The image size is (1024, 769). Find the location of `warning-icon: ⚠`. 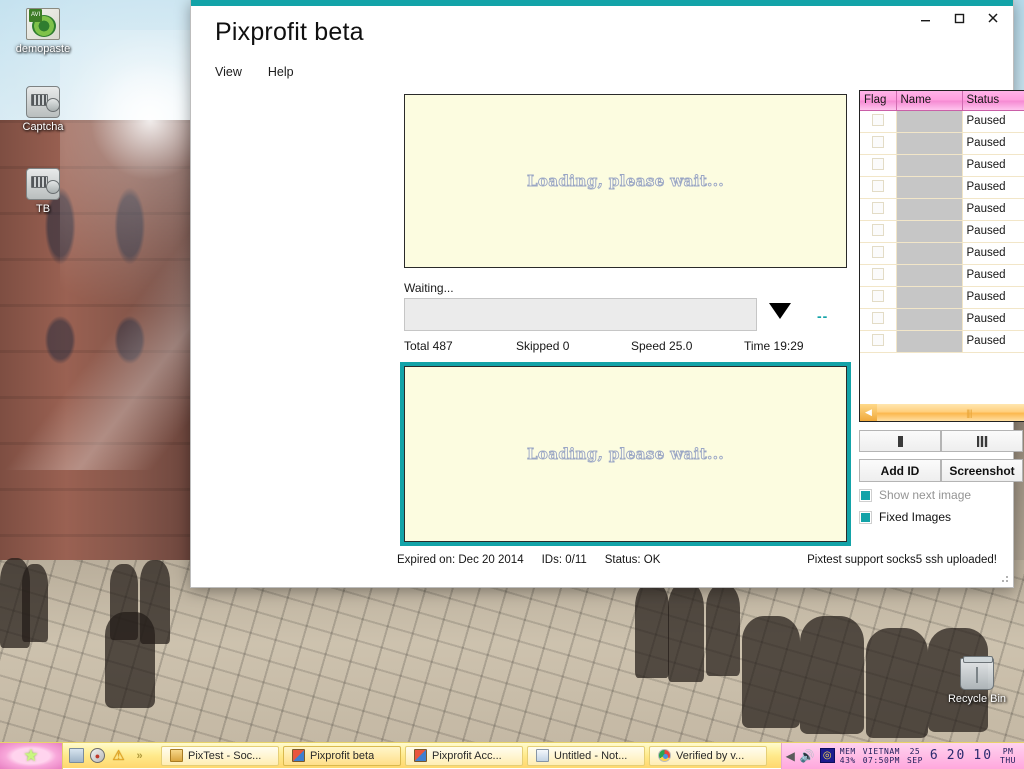

warning-icon: ⚠ is located at coordinates (118, 755).